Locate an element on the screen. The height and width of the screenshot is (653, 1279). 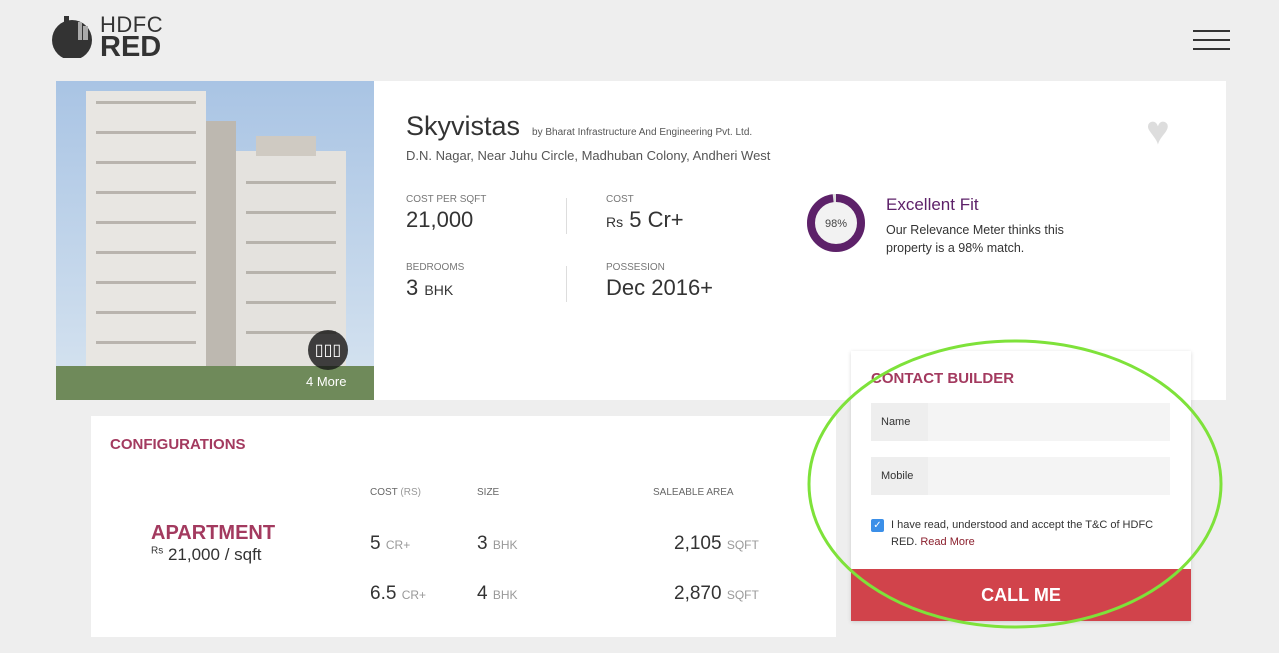
mobile-field: Mobile is located at coordinates (1020, 476).